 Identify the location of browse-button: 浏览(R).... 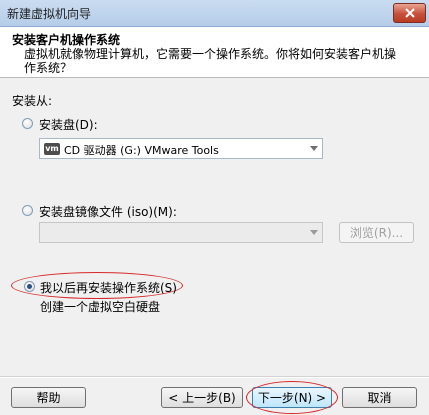
(376, 232).